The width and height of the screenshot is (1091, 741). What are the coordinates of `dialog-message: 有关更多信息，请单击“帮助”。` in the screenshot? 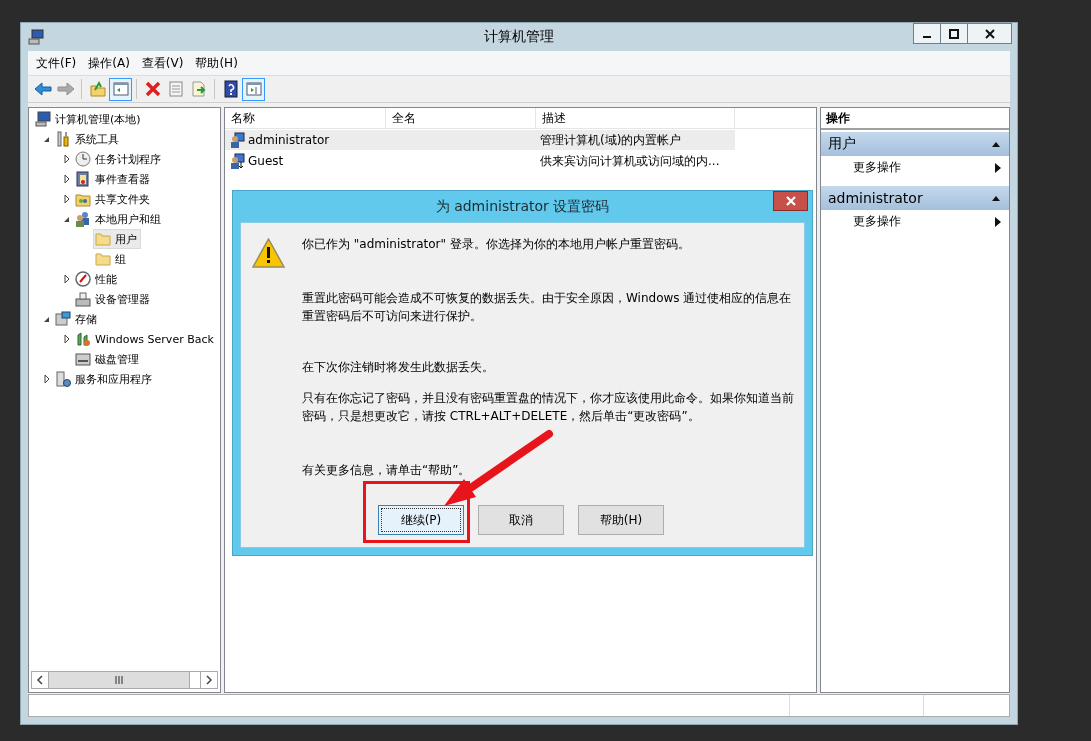 It's located at (387, 470).